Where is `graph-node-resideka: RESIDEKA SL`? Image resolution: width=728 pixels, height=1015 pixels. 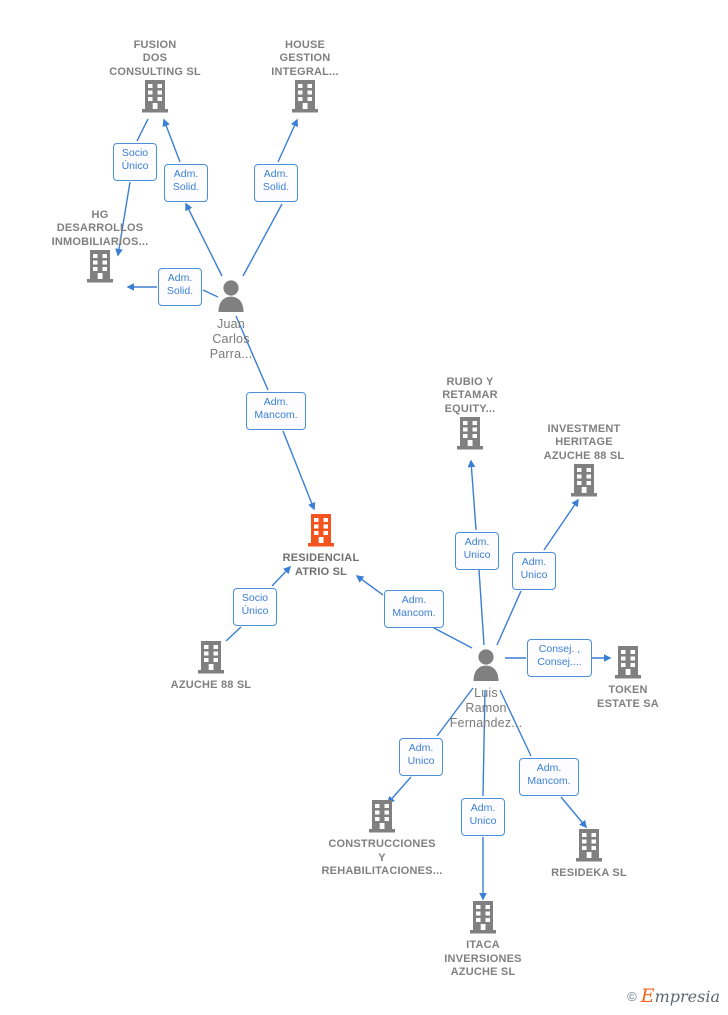
graph-node-resideka: RESIDEKA SL is located at coordinates (589, 854).